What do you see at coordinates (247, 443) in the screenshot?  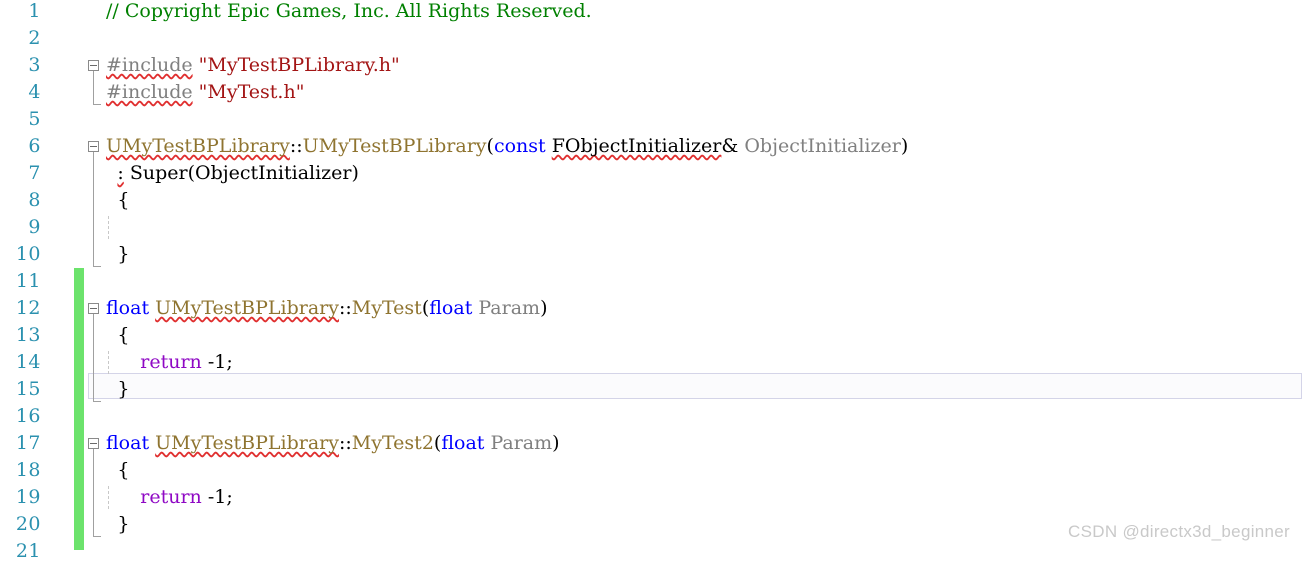 I see `token-17-2: UMyTestBPLibrary` at bounding box center [247, 443].